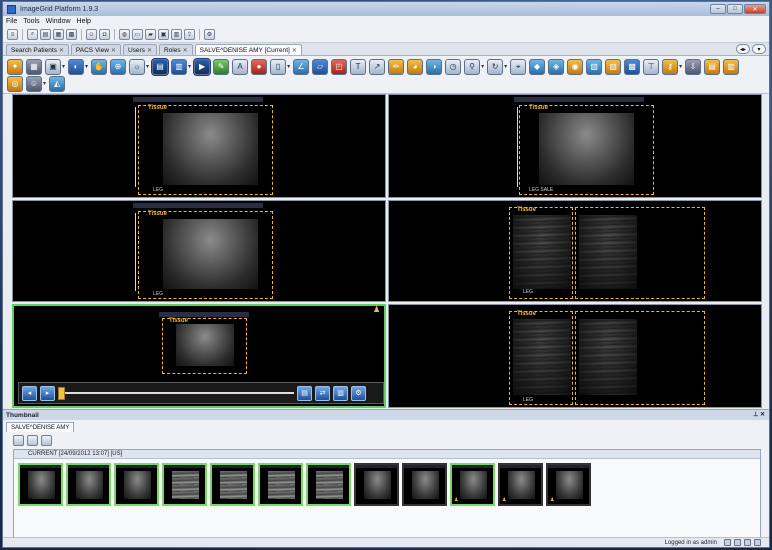 Image resolution: width=772 pixels, height=550 pixels. I want to click on tab-roles: Roles ✕, so click(175, 49).